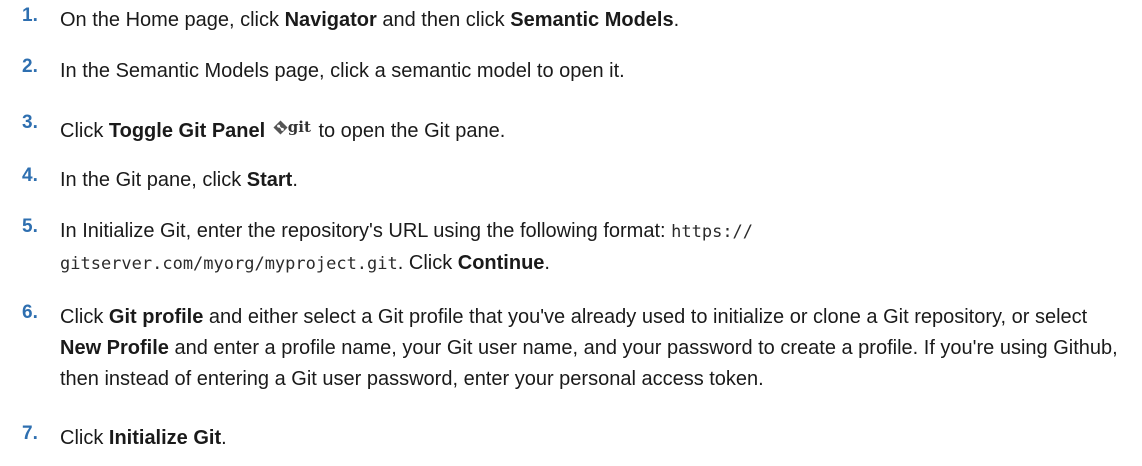 The width and height of the screenshot is (1142, 466). I want to click on text: In the Git pane, click, so click(153, 180).